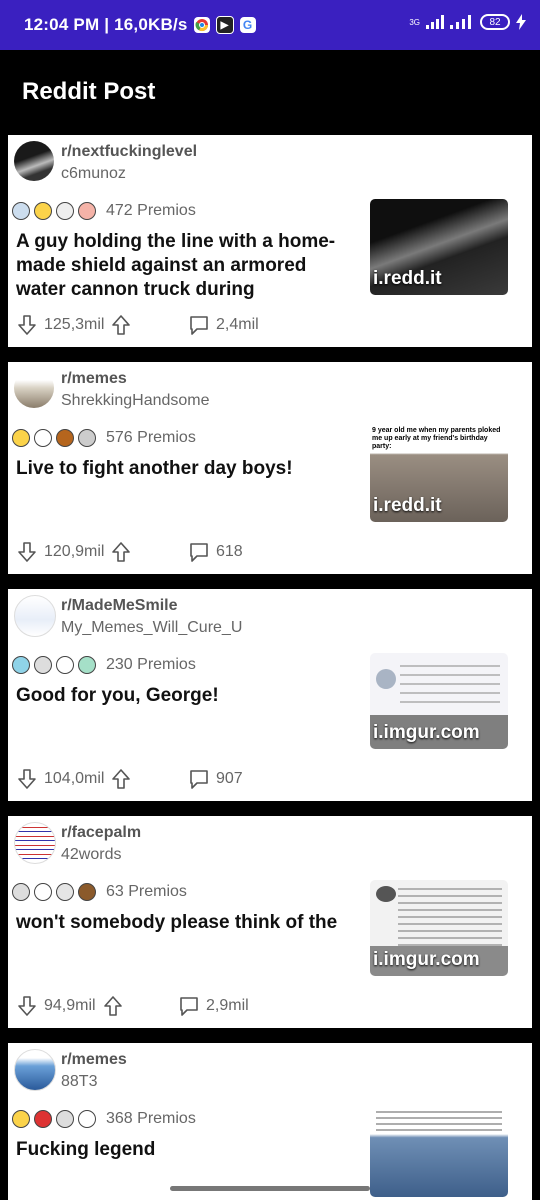  I want to click on post-thumbnail, so click(439, 1152).